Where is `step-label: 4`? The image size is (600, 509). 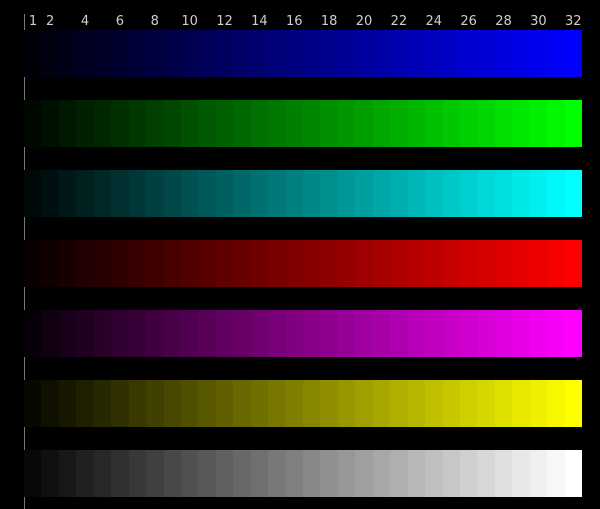 step-label: 4 is located at coordinates (85, 21).